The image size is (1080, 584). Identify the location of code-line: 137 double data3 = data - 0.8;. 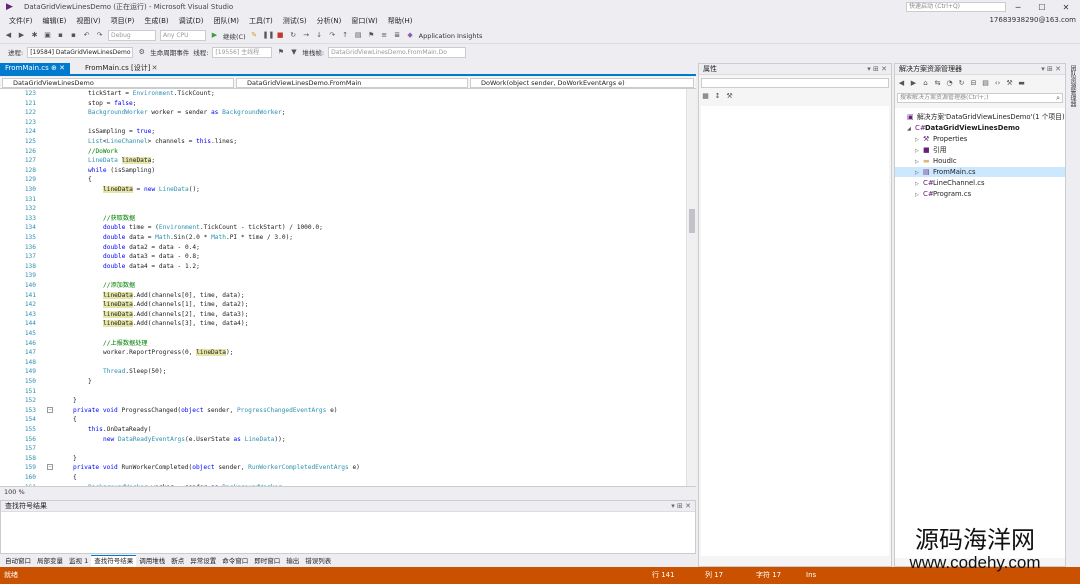
(343, 257).